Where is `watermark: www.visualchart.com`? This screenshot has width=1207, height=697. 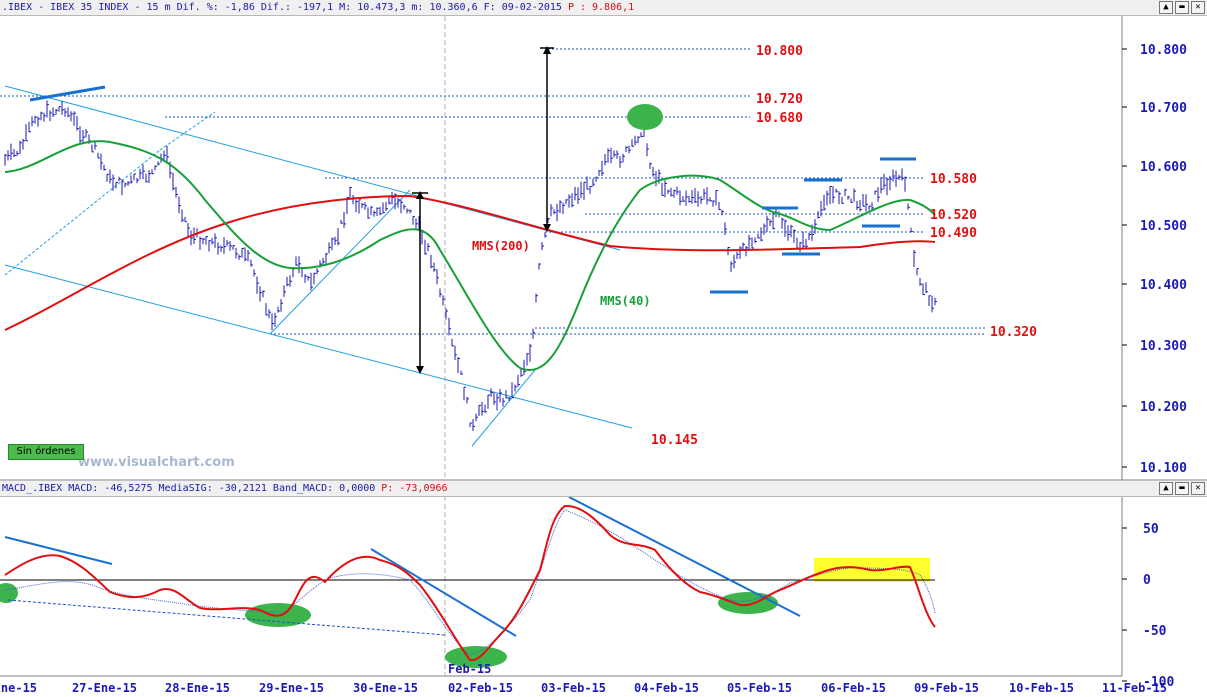 watermark: www.visualchart.com is located at coordinates (156, 462).